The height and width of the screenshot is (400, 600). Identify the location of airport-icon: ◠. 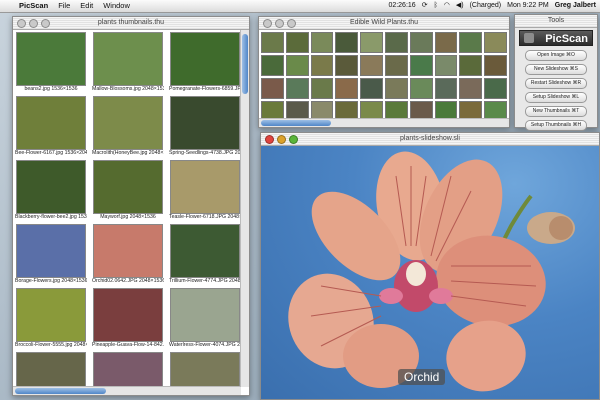
(447, 6).